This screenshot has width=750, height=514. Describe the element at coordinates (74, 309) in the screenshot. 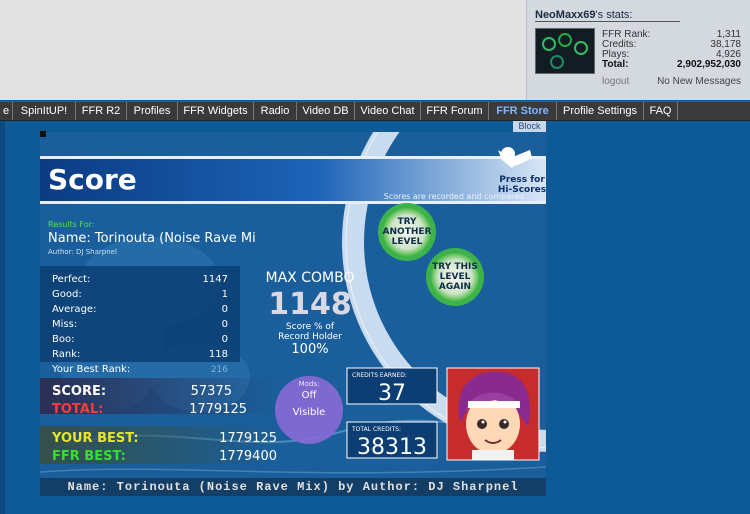

I see `judgement-label: Average:` at that location.